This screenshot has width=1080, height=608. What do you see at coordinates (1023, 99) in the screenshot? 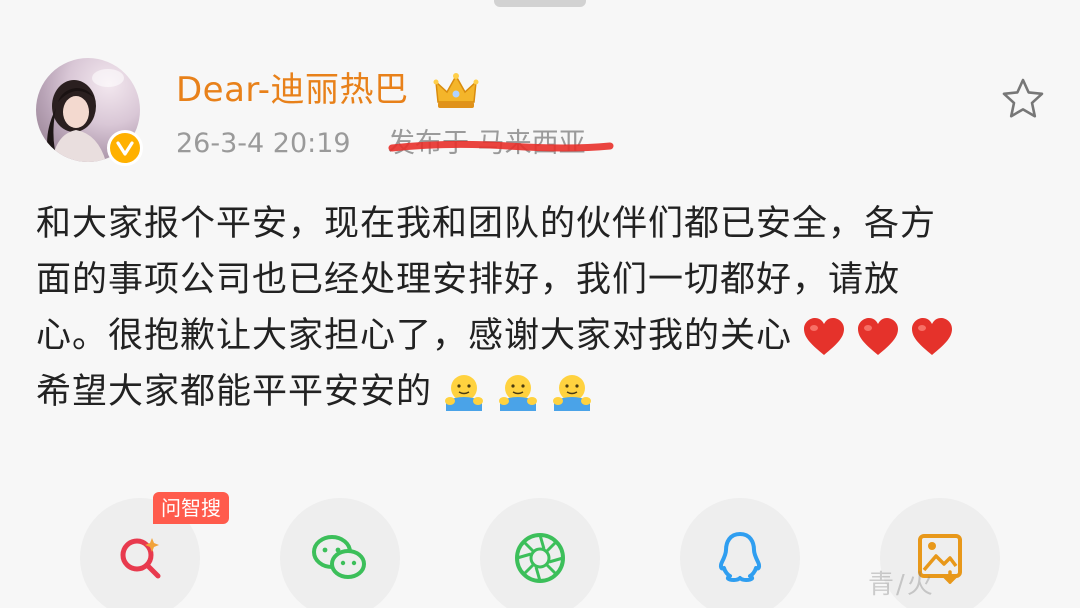
I see `favorite-star-icon` at bounding box center [1023, 99].